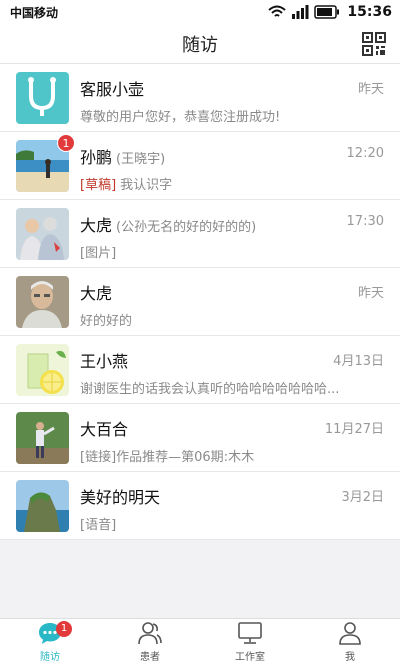 The image size is (400, 666). What do you see at coordinates (98, 525) in the screenshot?
I see `message-preview: [语音]` at bounding box center [98, 525].